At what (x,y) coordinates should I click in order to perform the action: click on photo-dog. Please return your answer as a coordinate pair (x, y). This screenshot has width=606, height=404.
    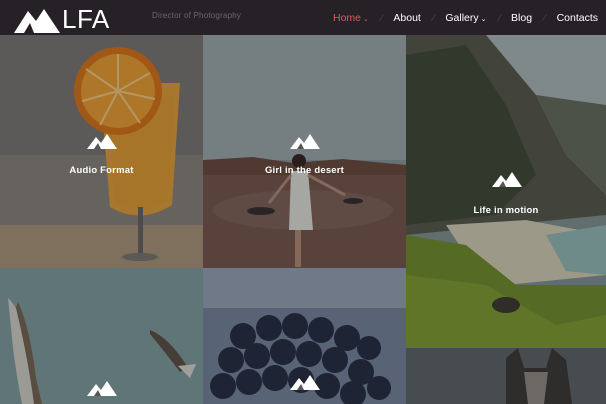
    Looking at the image, I should click on (506, 376).